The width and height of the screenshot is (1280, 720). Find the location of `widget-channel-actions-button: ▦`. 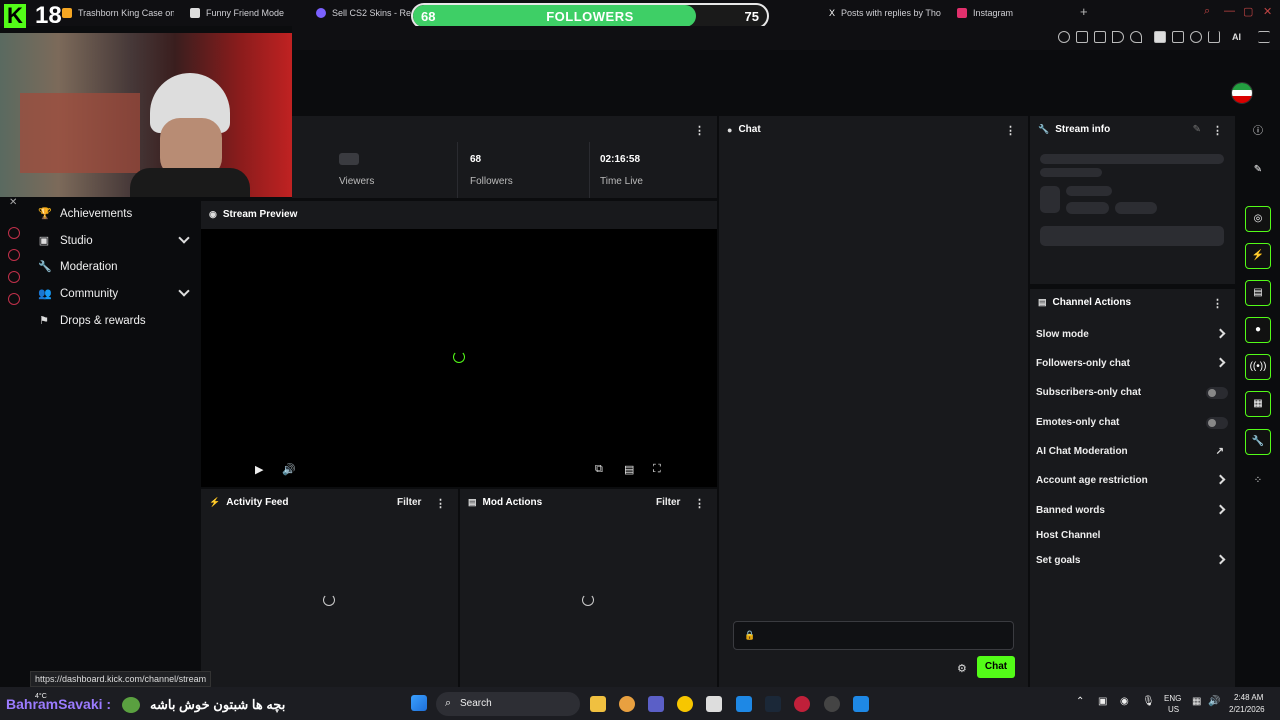

widget-channel-actions-button: ▦ is located at coordinates (1258, 404).